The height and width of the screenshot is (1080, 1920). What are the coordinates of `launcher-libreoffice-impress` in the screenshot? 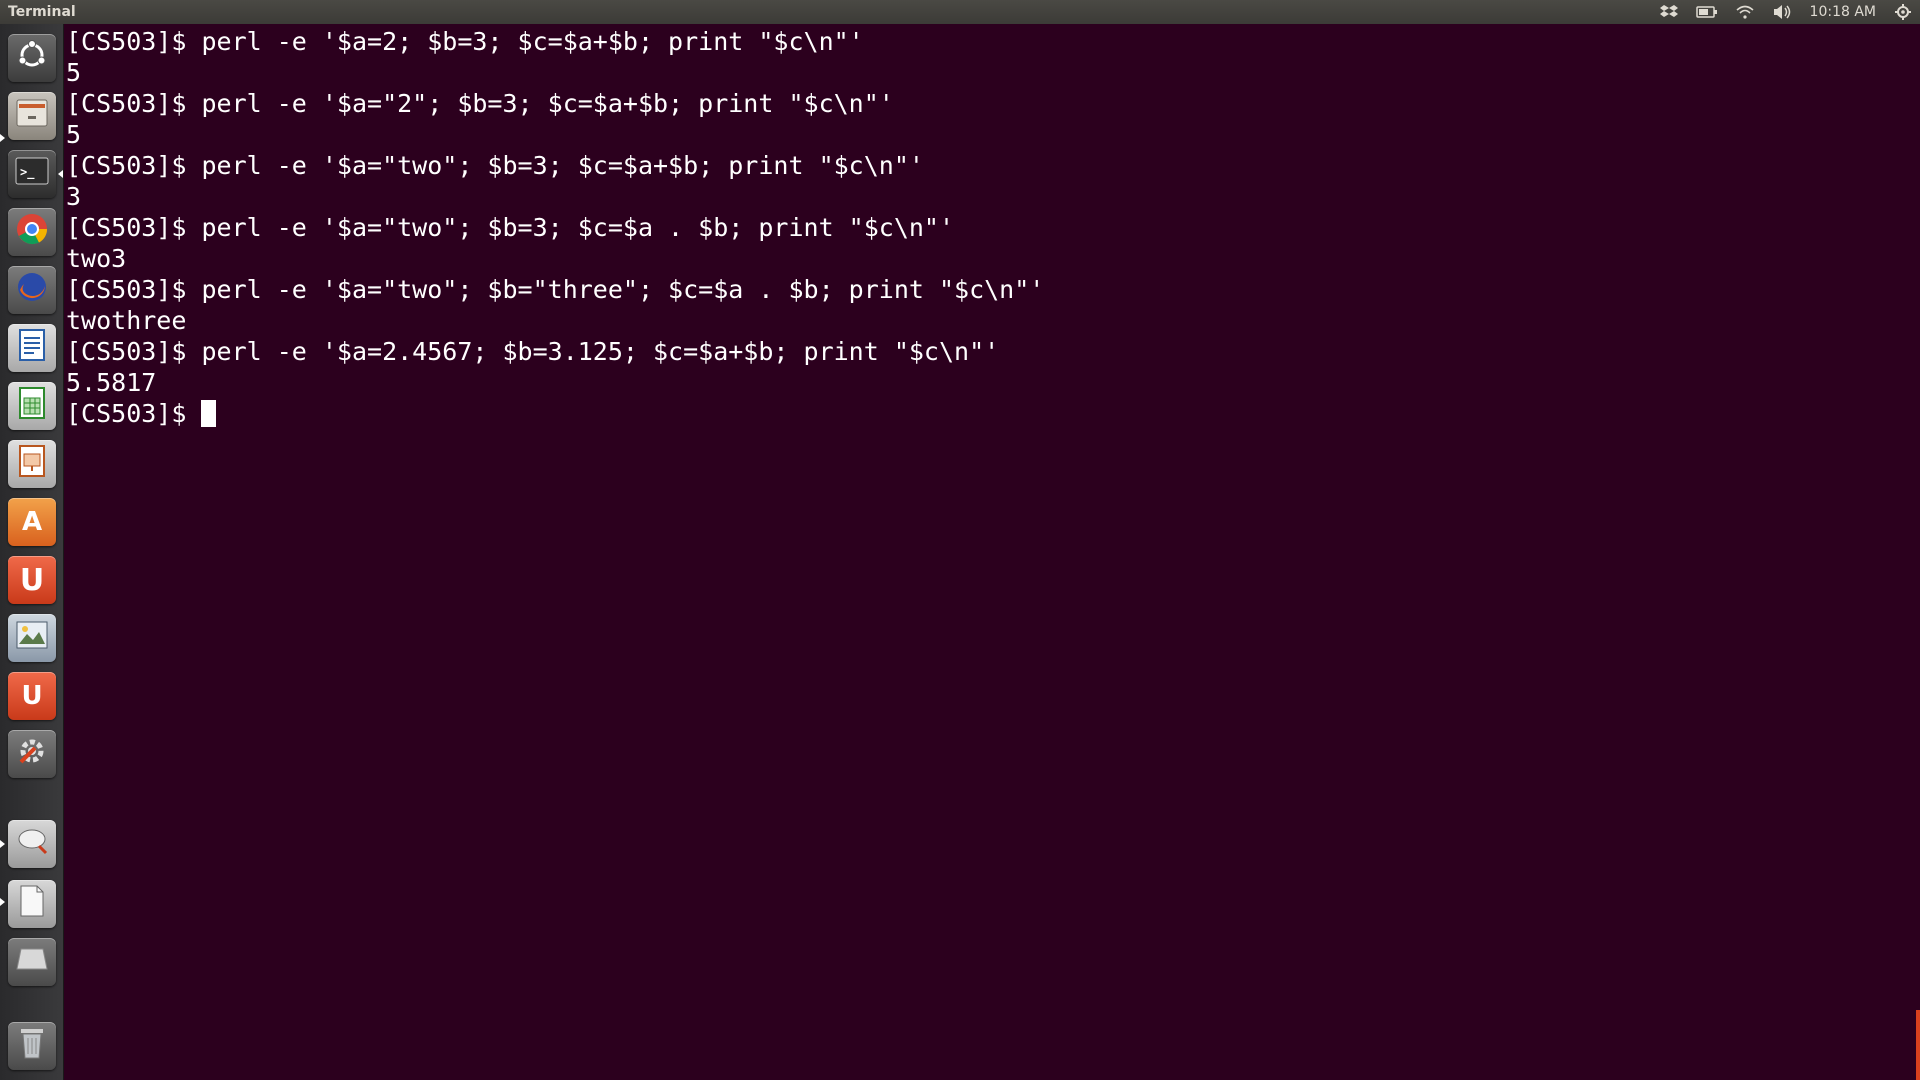 It's located at (32, 464).